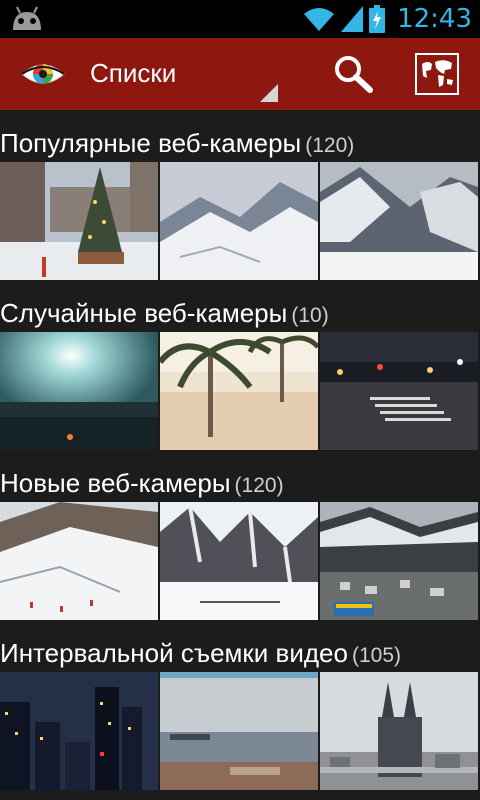 The image size is (480, 800). What do you see at coordinates (239, 561) in the screenshot?
I see `snowy-peaks-webcam` at bounding box center [239, 561].